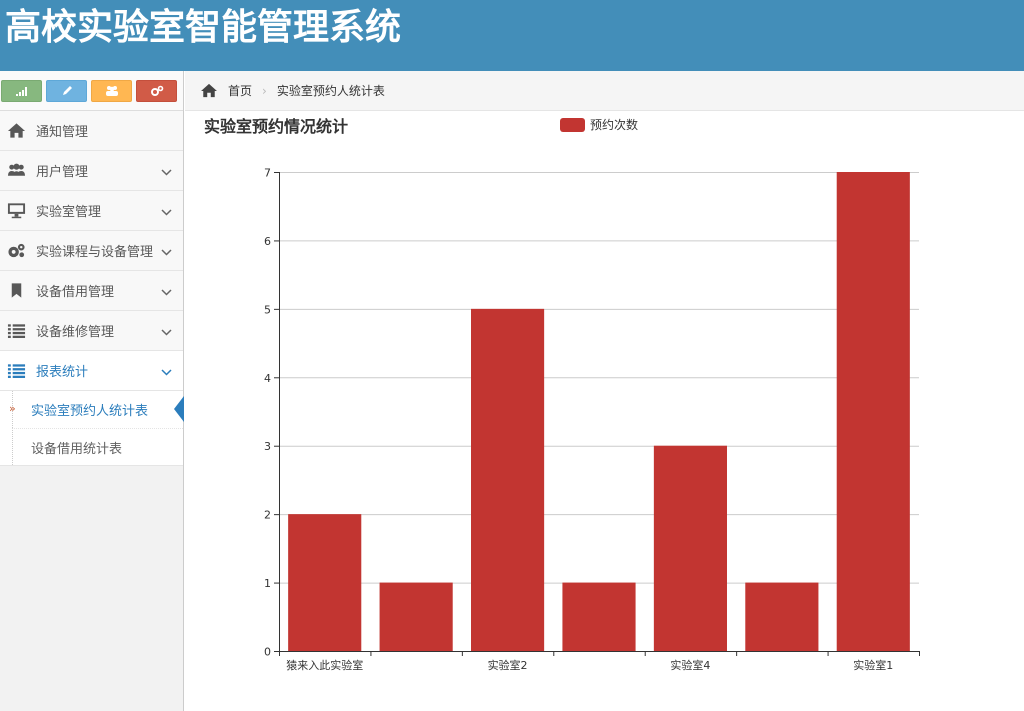 The image size is (1024, 711). I want to click on y-tick-label: 5, so click(267, 309).